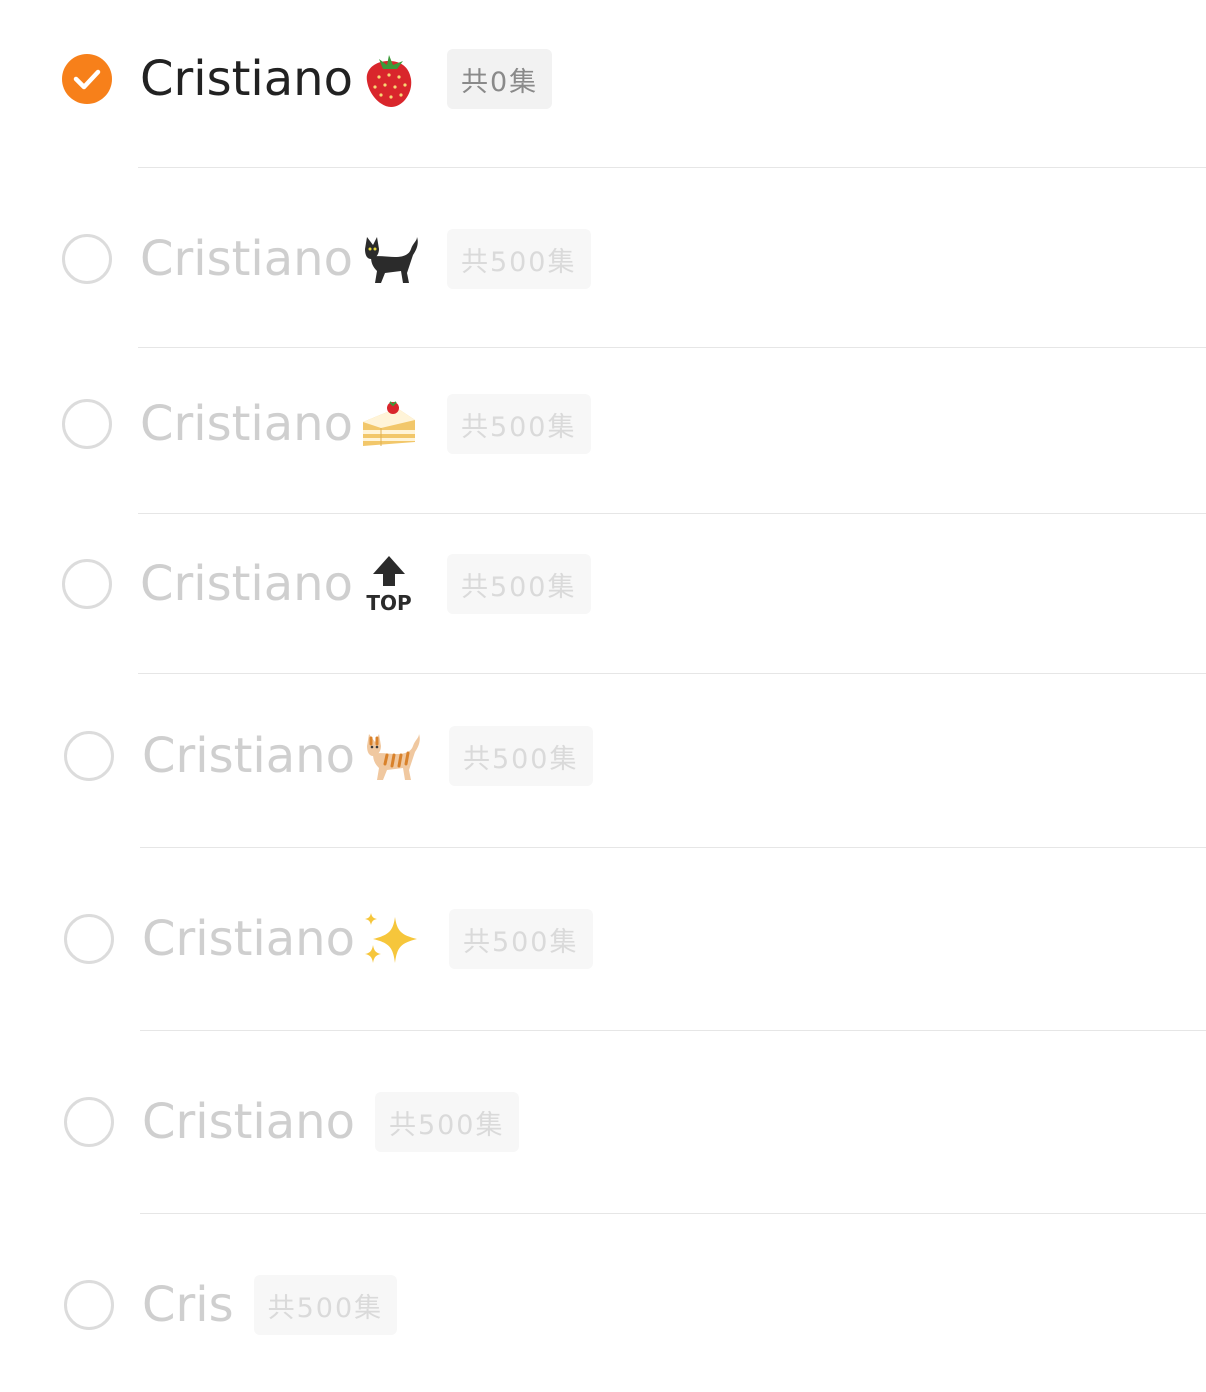 This screenshot has height=1392, width=1206. I want to click on list-item: Cristiano TOP 共500集, so click(603, 584).